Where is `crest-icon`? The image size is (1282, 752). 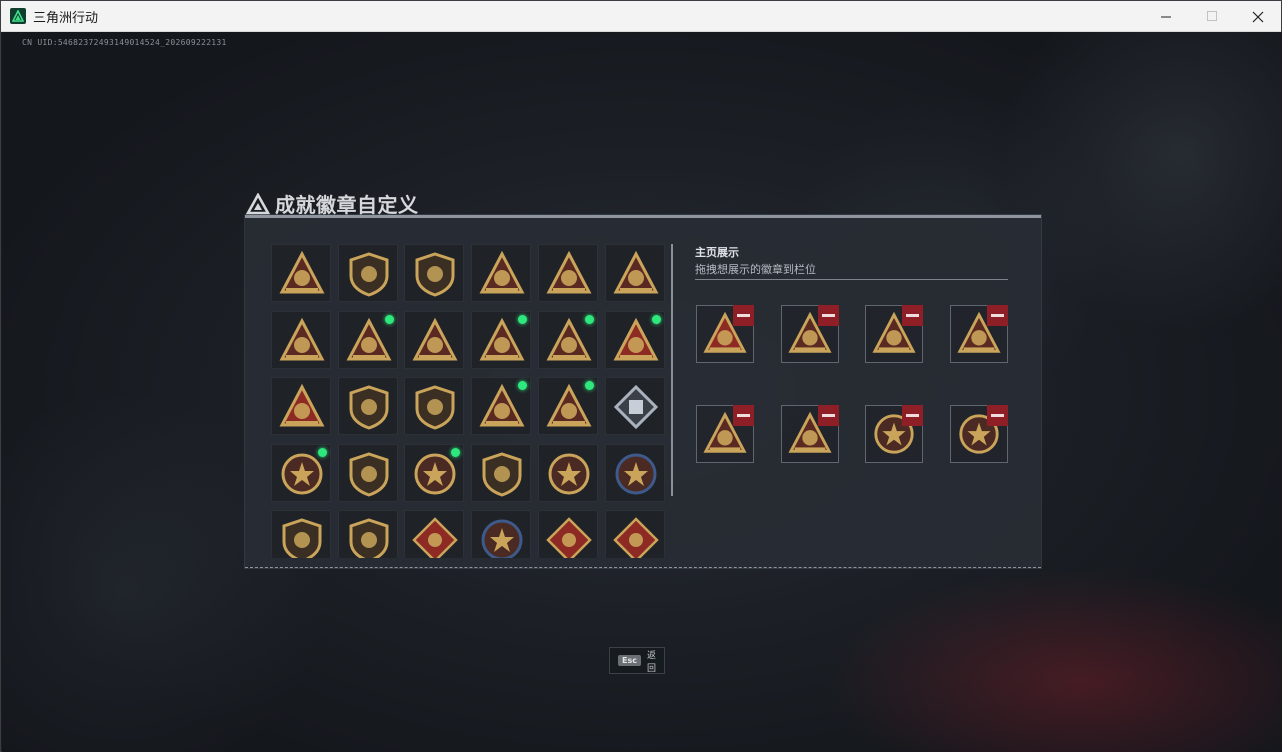 crest-icon is located at coordinates (435, 407).